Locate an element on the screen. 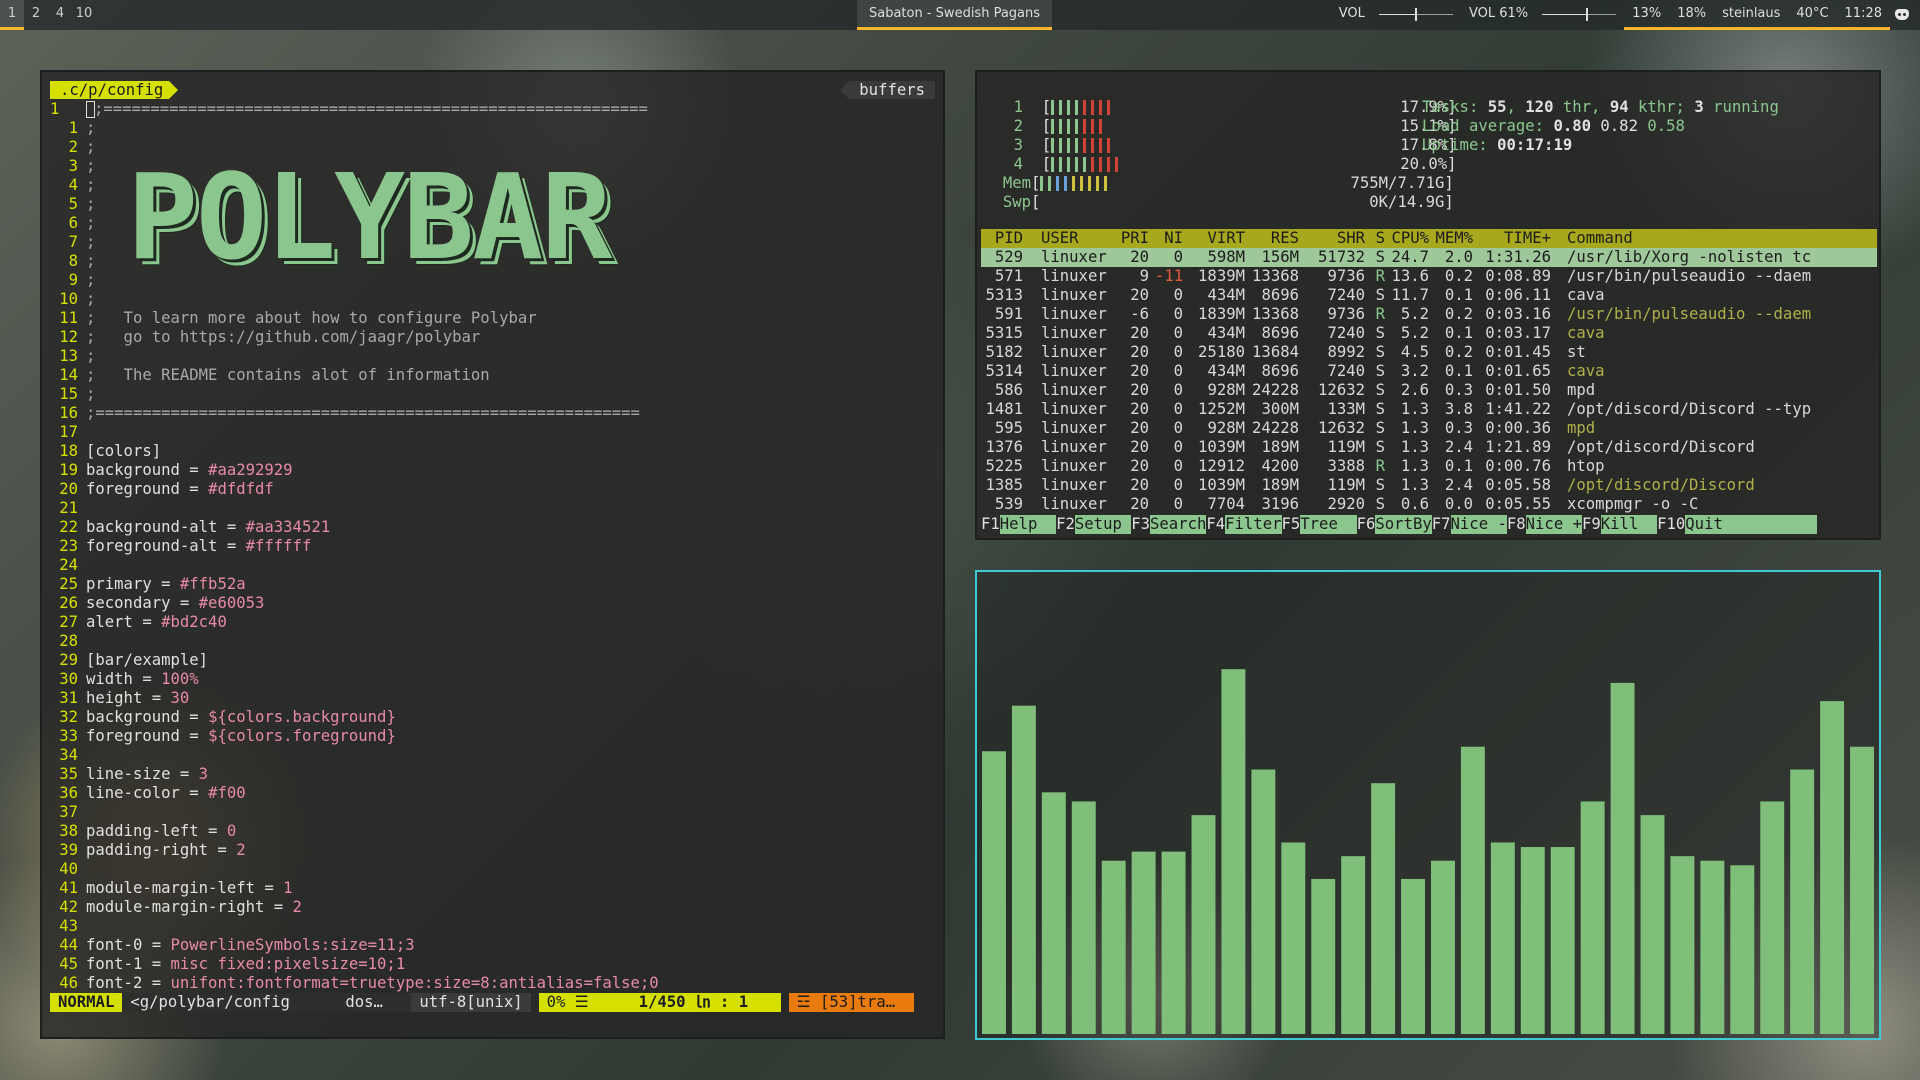 The height and width of the screenshot is (1080, 1920). column-header-ni: NI is located at coordinates (1172, 238).